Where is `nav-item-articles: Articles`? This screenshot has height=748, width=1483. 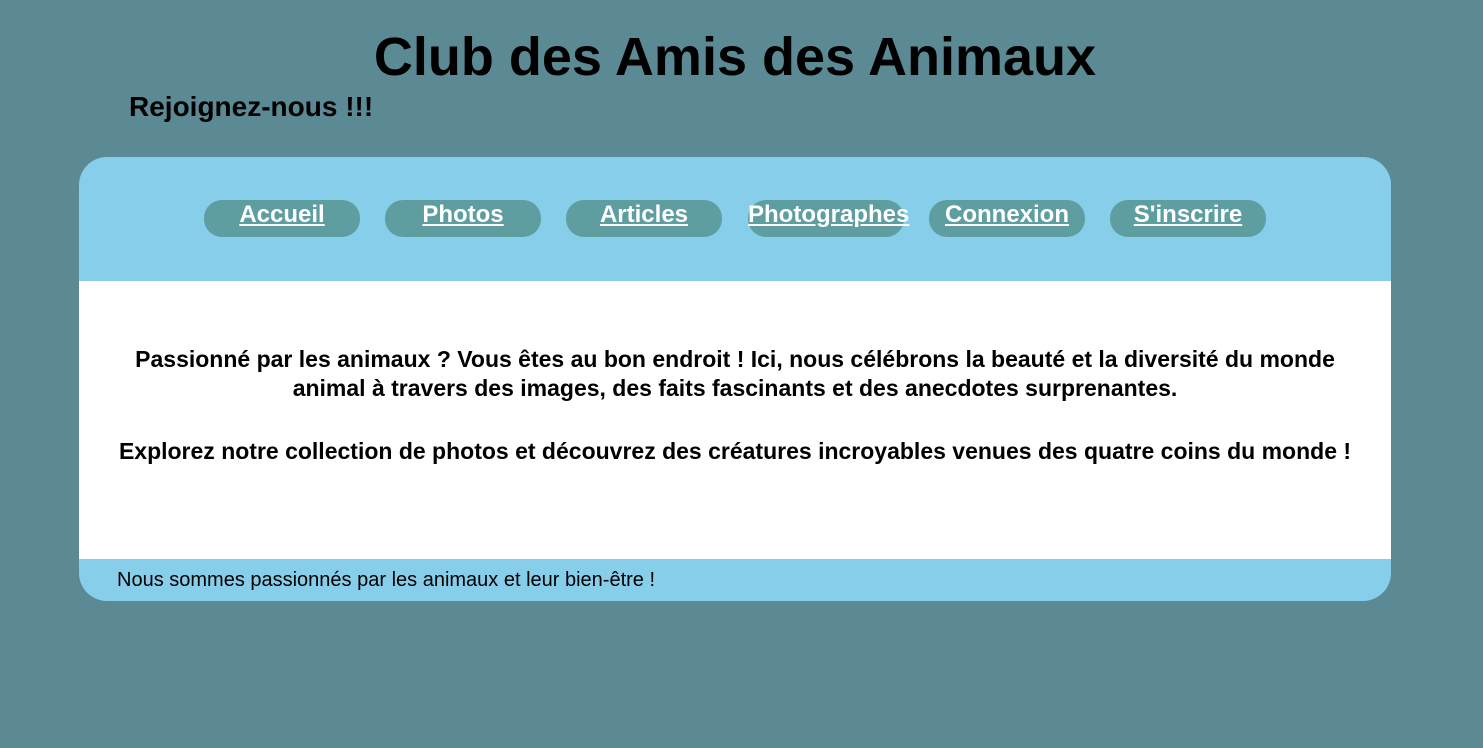 nav-item-articles: Articles is located at coordinates (644, 218).